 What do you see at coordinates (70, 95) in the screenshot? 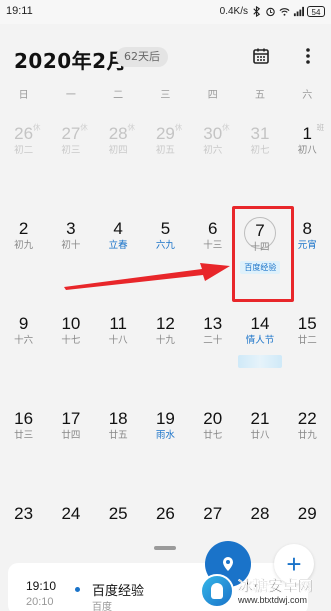
I see `weekday-label: 一` at bounding box center [70, 95].